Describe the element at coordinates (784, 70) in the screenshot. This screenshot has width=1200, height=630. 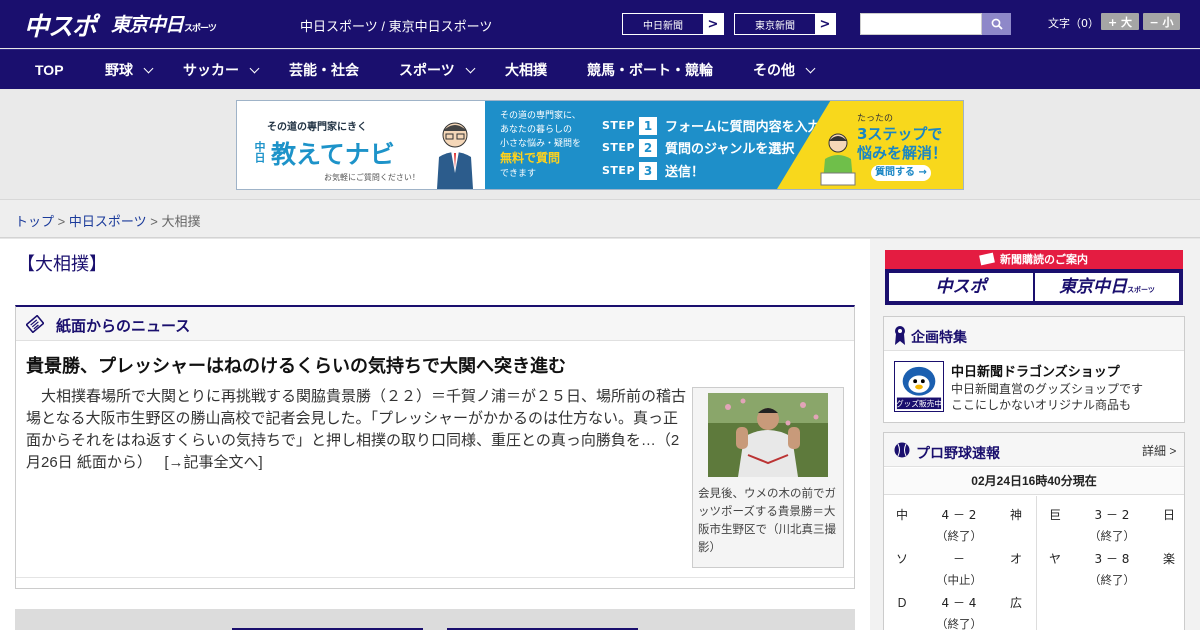
I see `nav-item-other: その他` at that location.